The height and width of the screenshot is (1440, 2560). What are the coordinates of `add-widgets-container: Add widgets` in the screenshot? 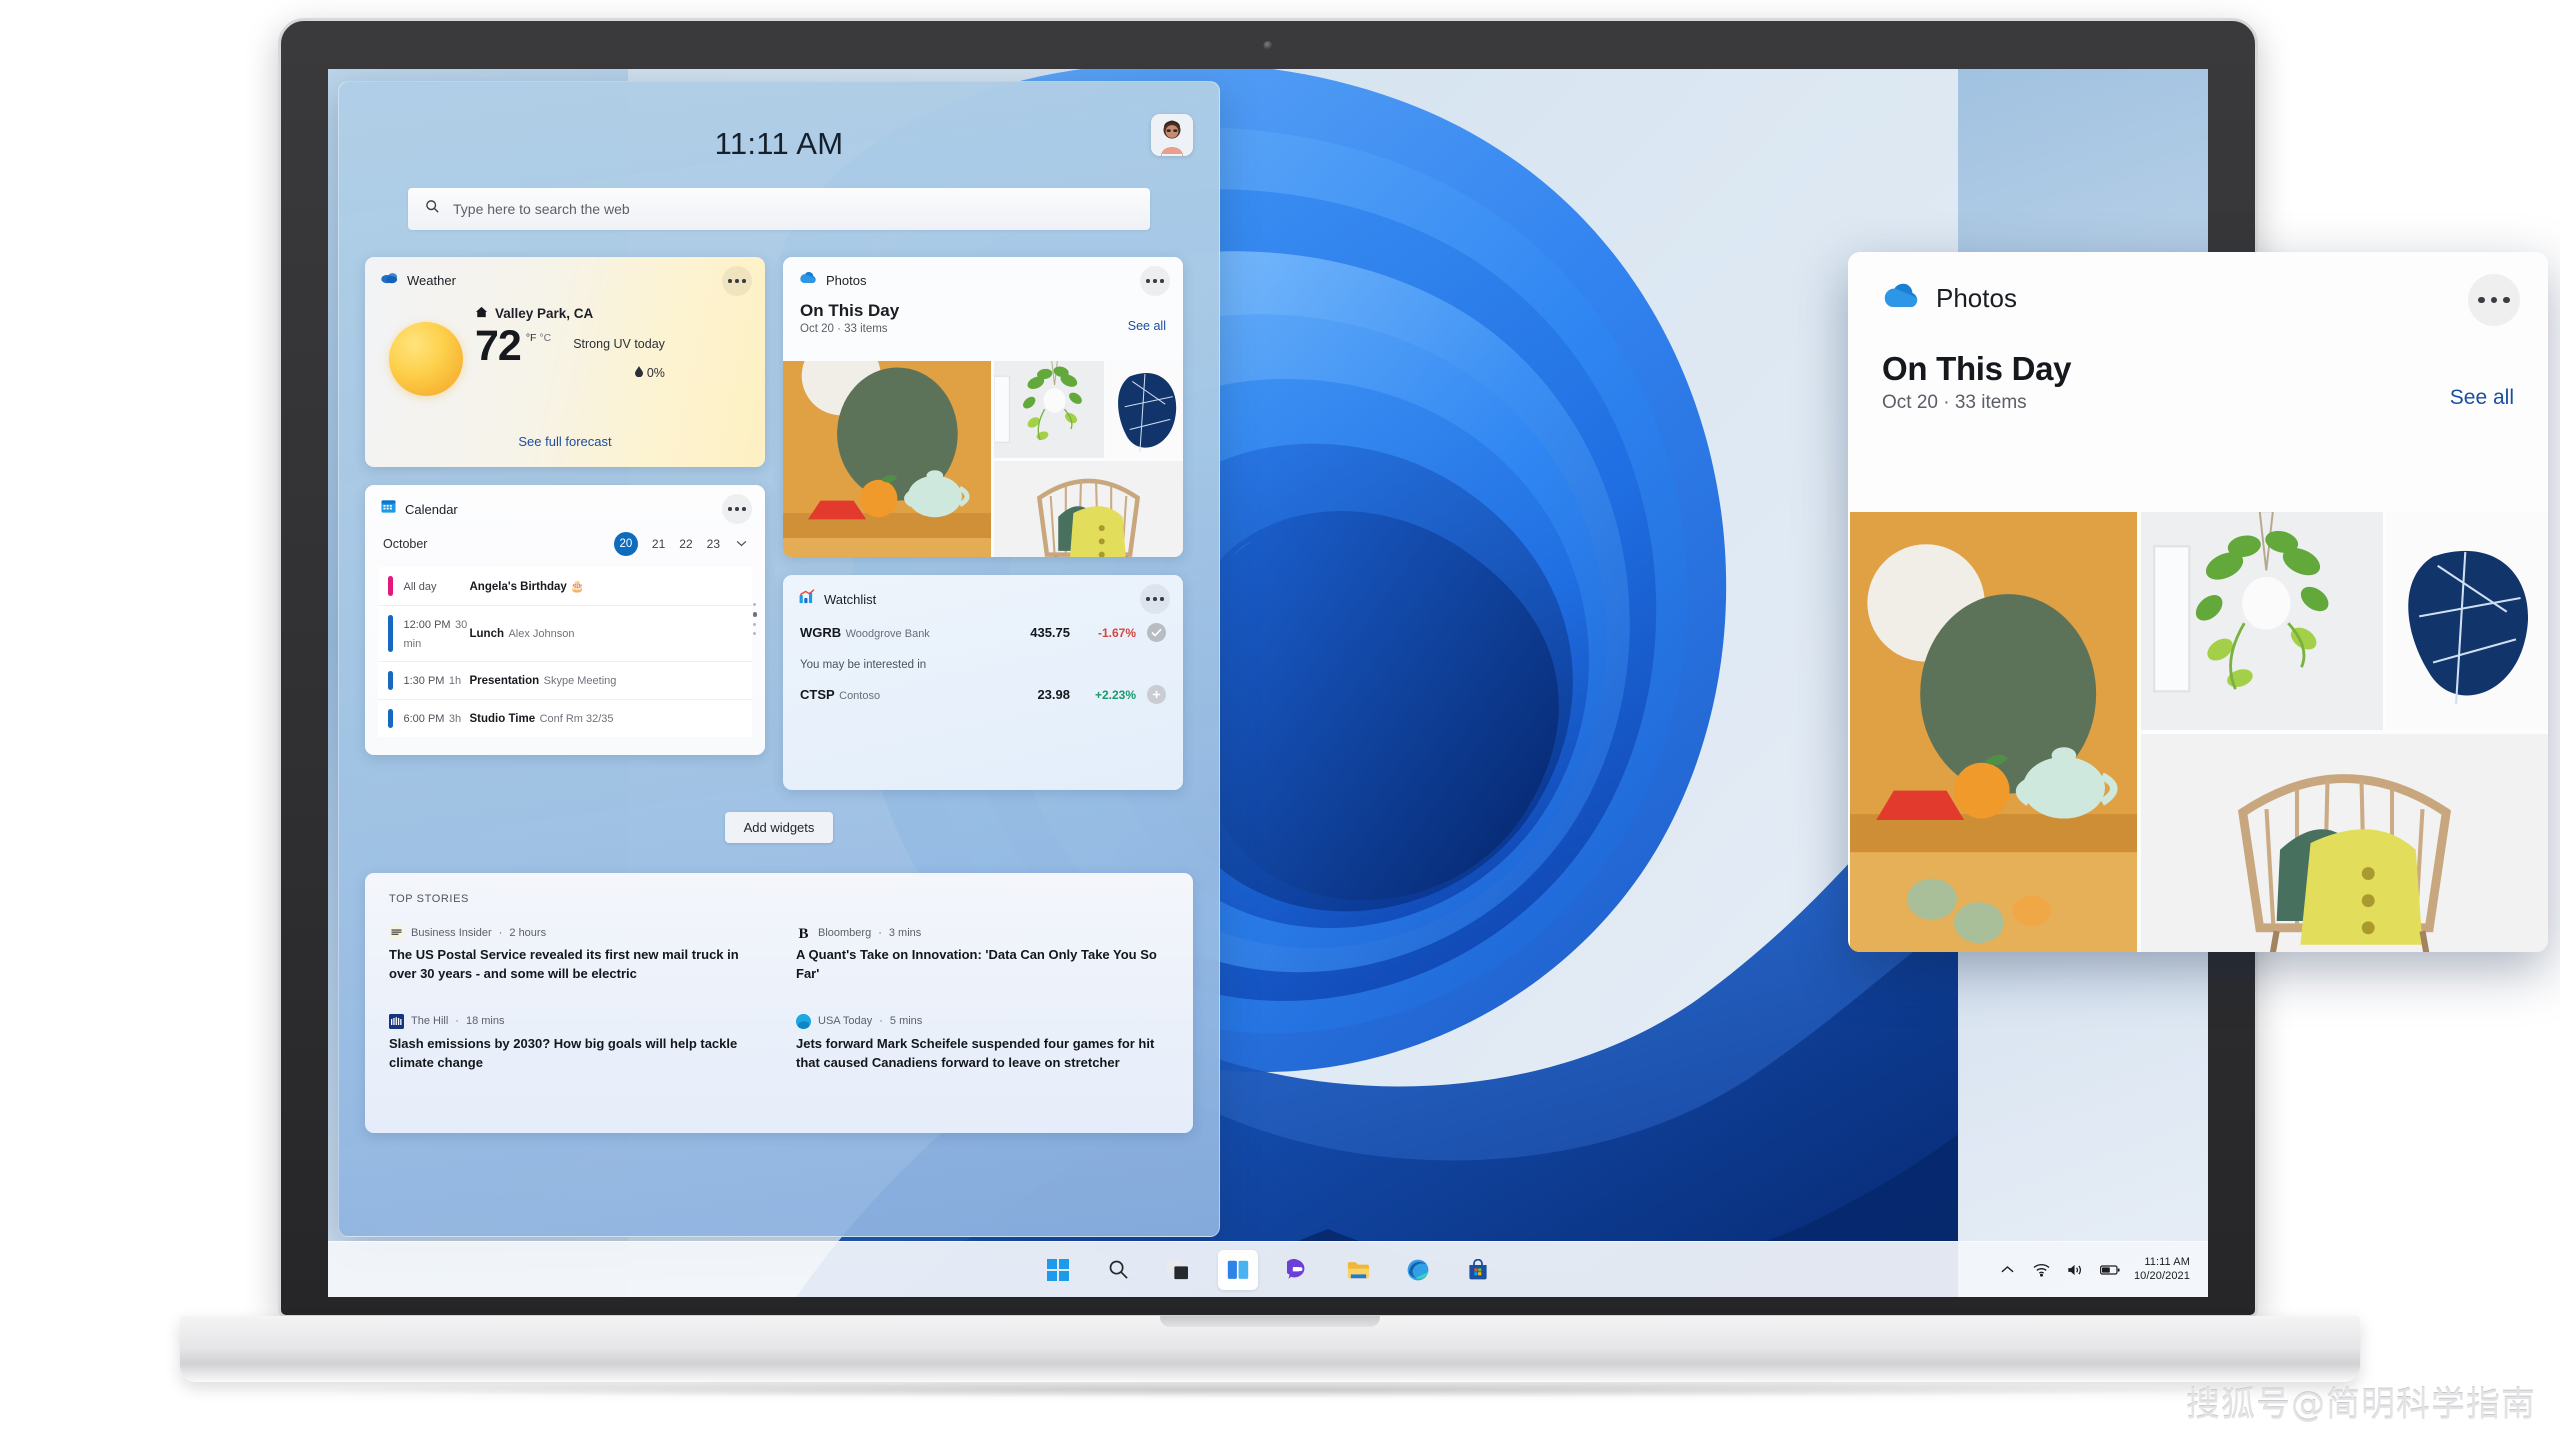 It's located at (779, 827).